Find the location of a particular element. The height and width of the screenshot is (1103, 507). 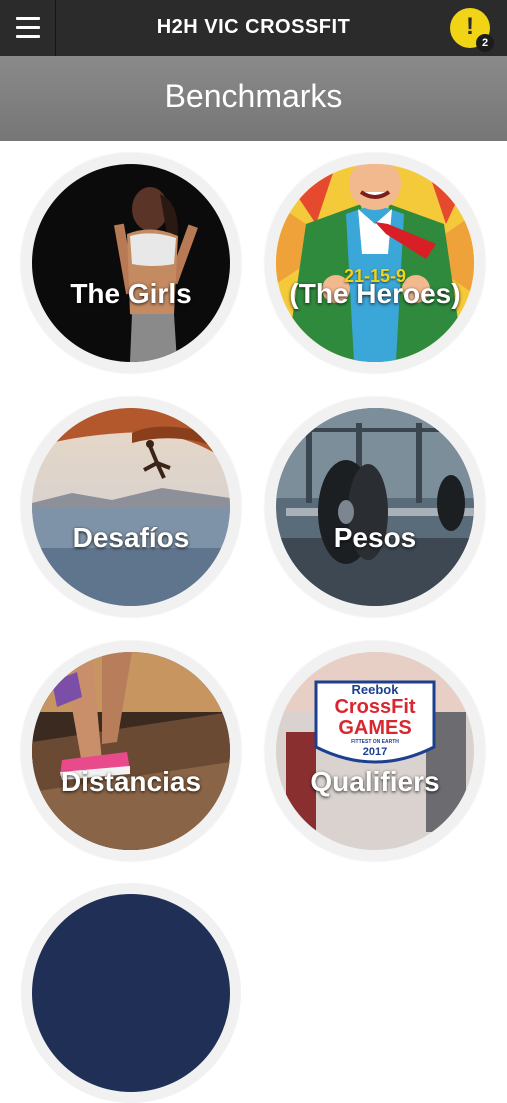

distancias-image is located at coordinates (131, 751).